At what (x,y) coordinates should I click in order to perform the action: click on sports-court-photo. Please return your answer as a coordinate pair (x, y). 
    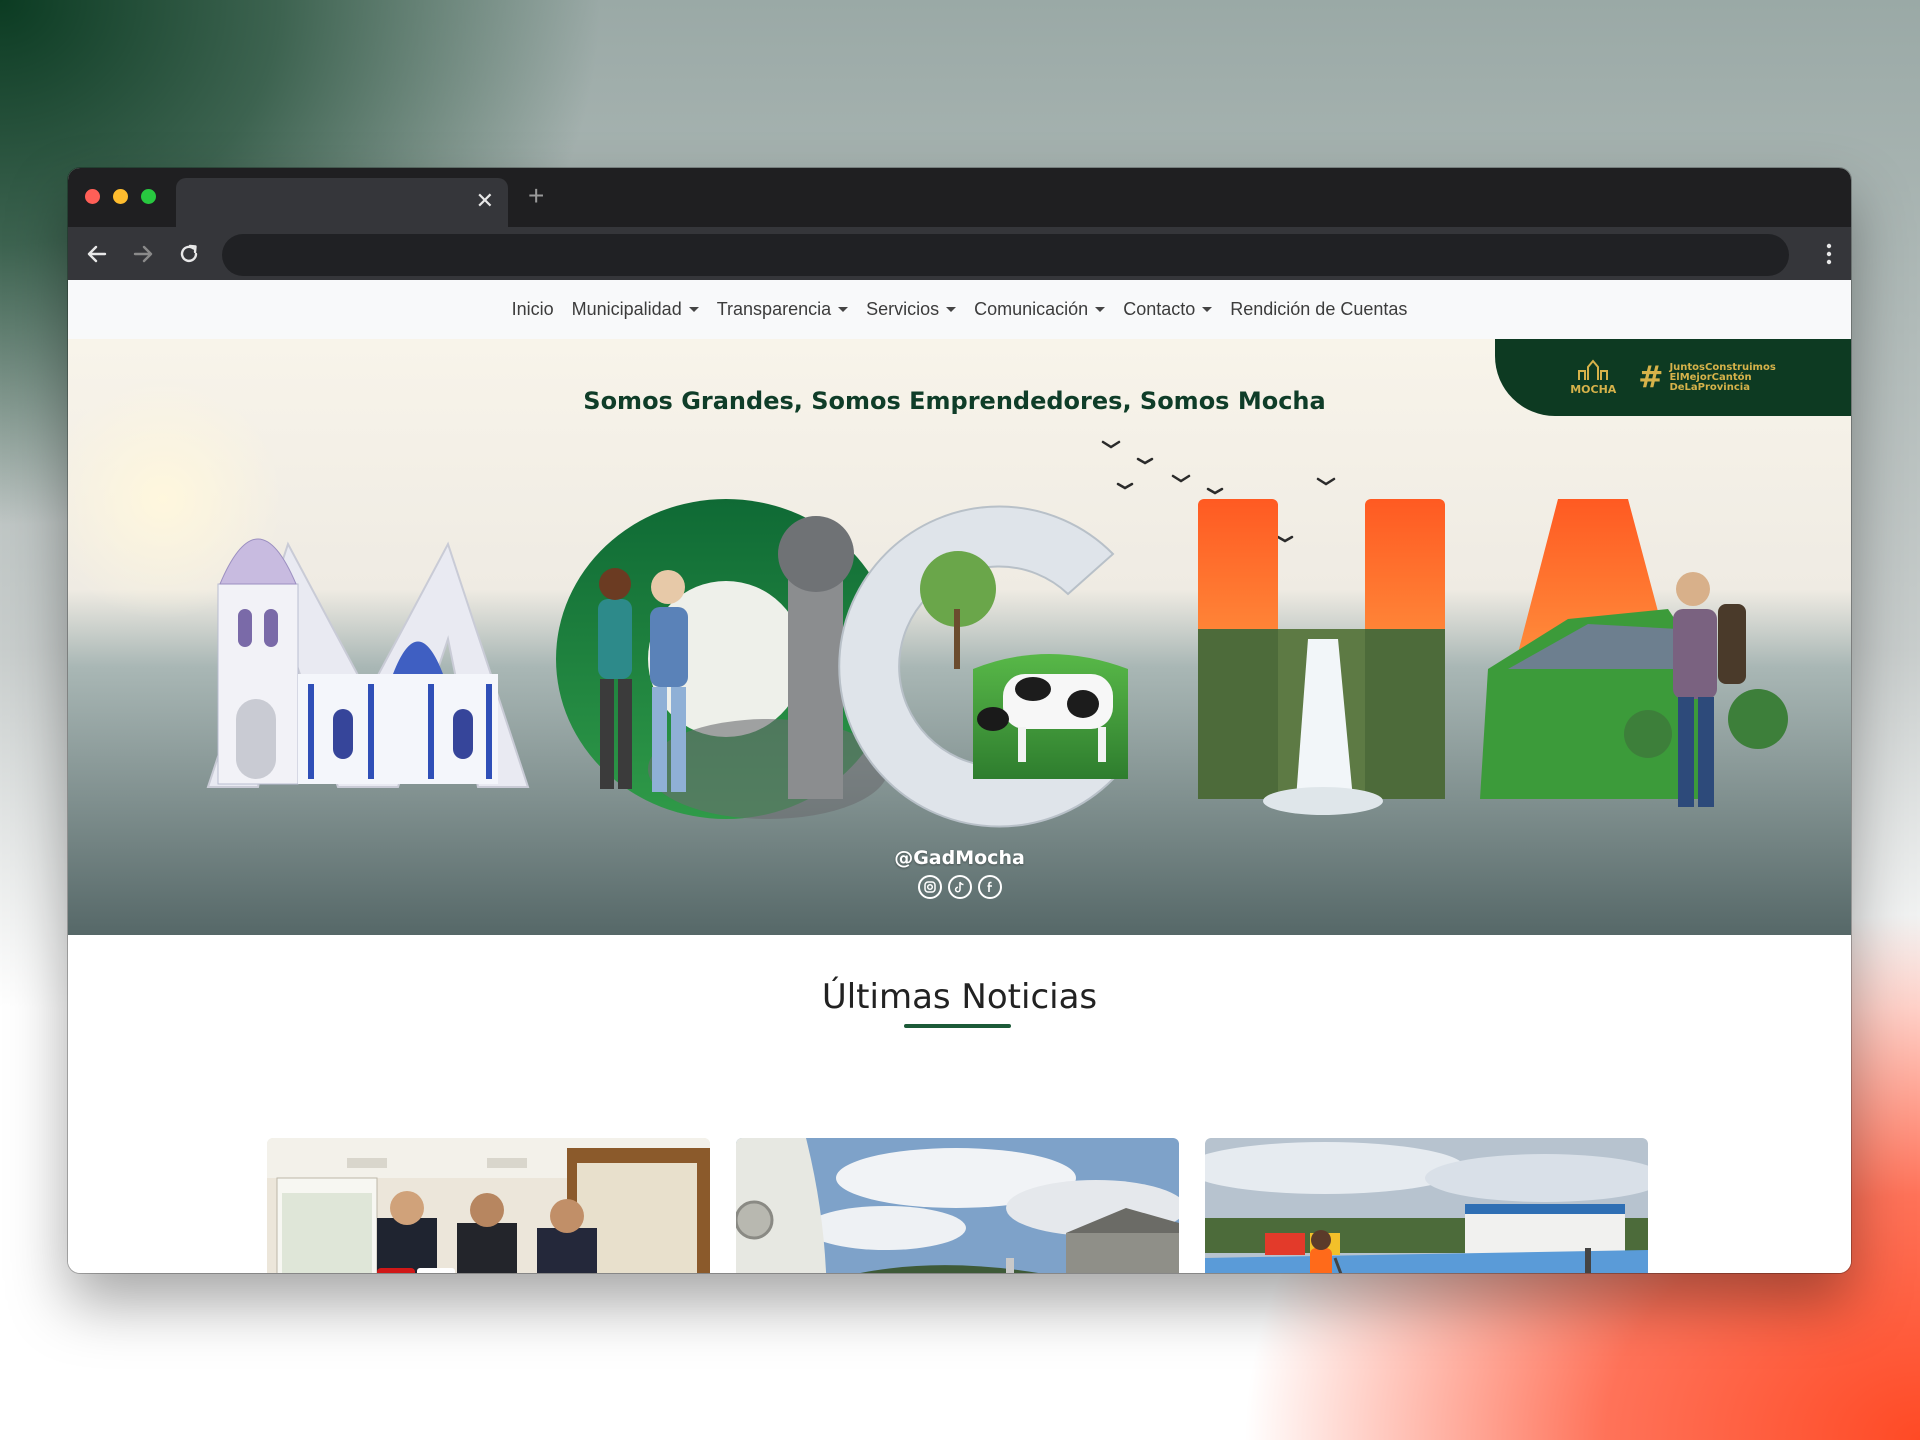
    Looking at the image, I should click on (1426, 1205).